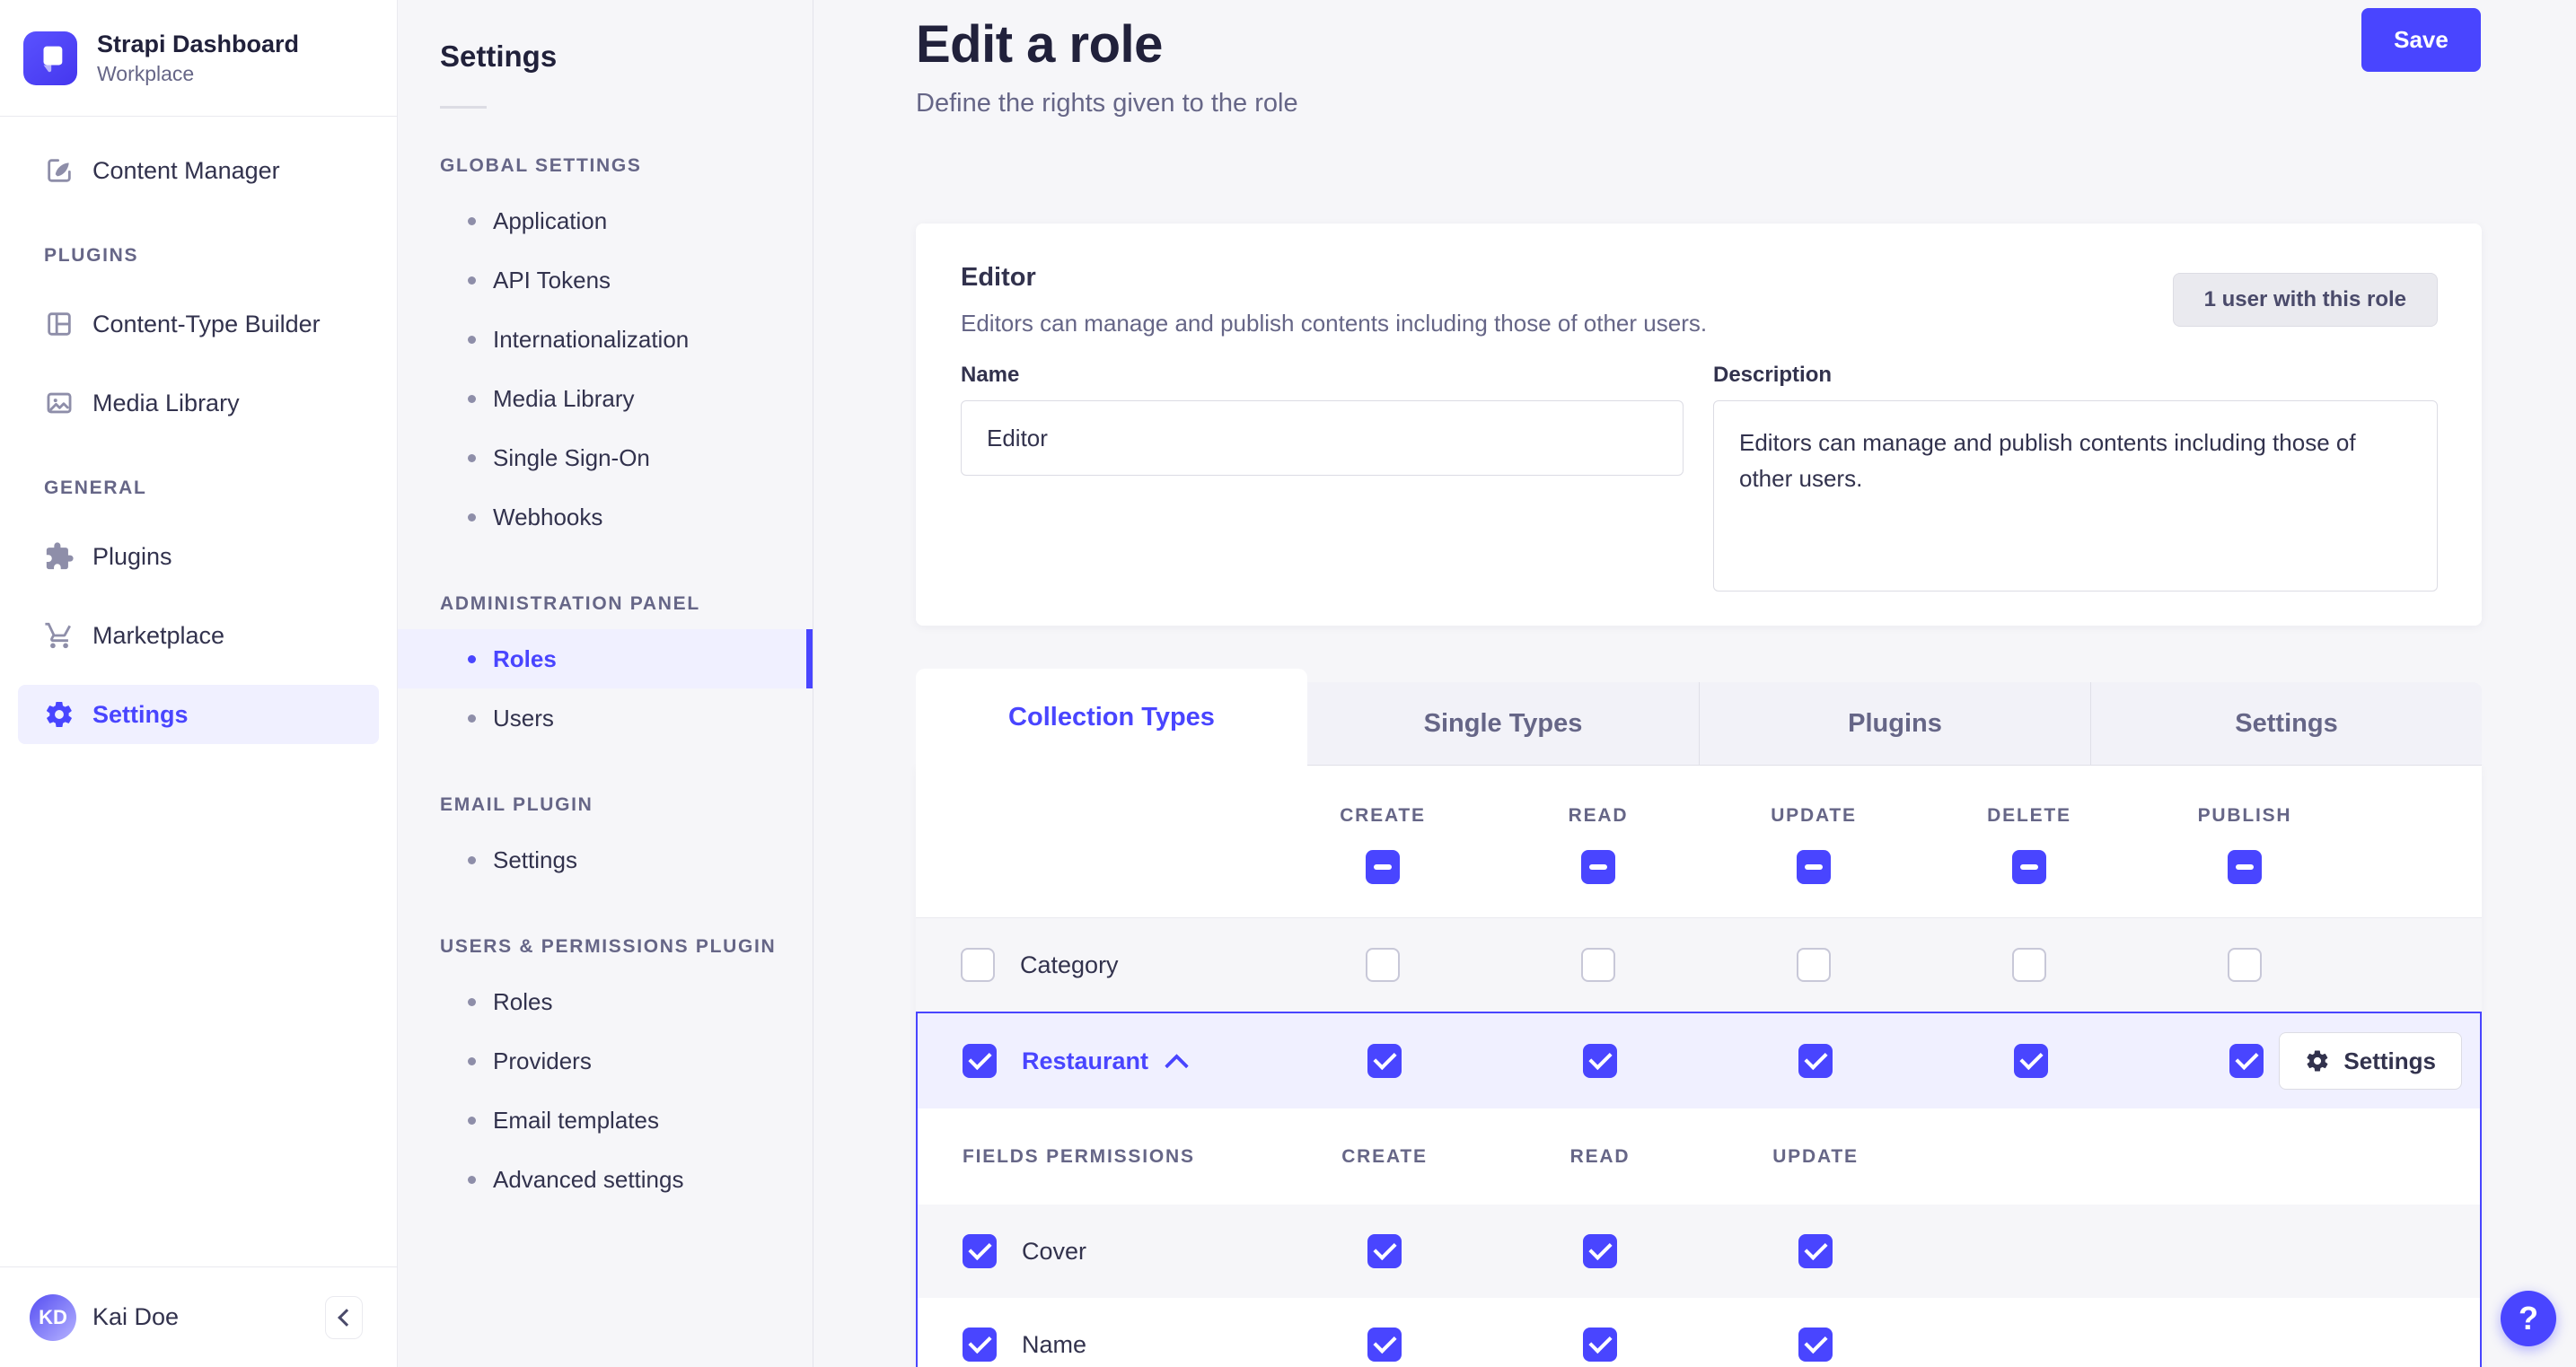 This screenshot has width=2576, height=1367. What do you see at coordinates (978, 965) in the screenshot?
I see `category-row-checkbox` at bounding box center [978, 965].